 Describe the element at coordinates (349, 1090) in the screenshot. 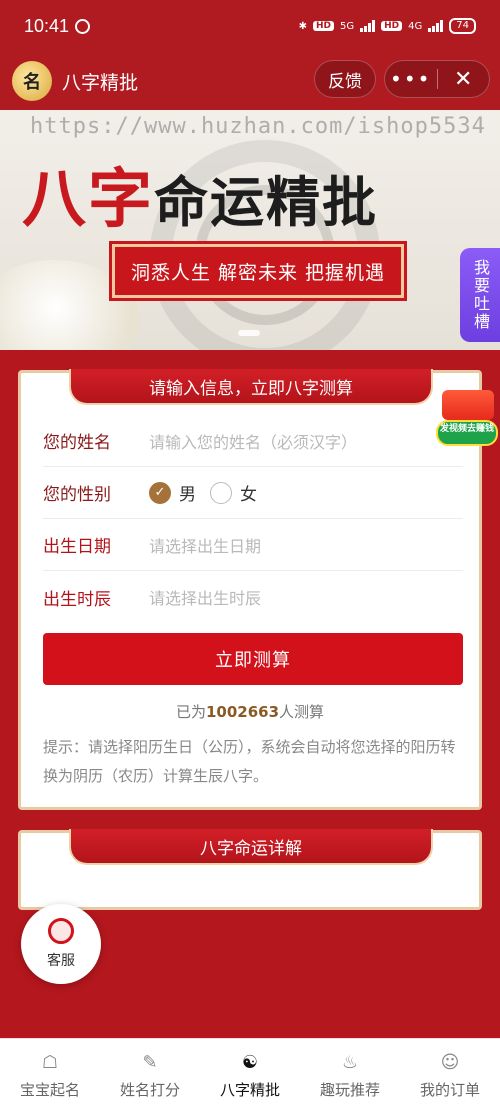

I see `tab-label: 趣玩推荐` at that location.